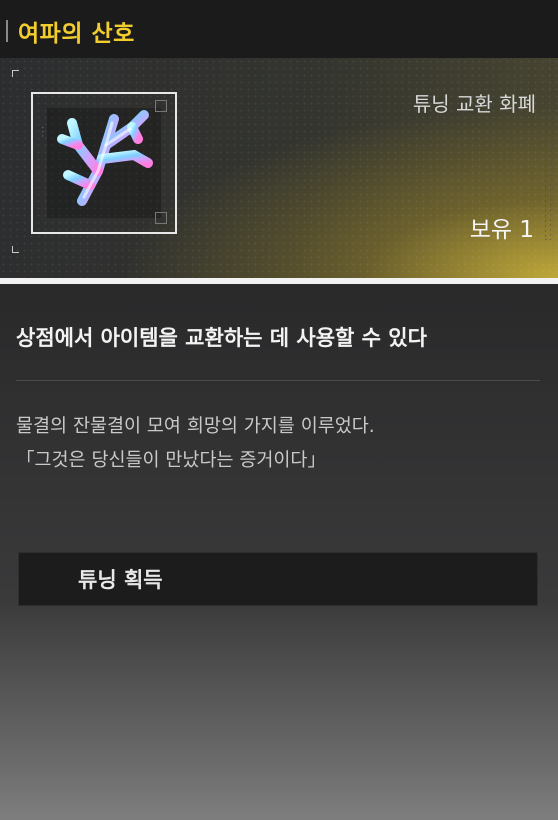 This screenshot has width=558, height=820. Describe the element at coordinates (279, 281) in the screenshot. I see `banner-divider` at that location.